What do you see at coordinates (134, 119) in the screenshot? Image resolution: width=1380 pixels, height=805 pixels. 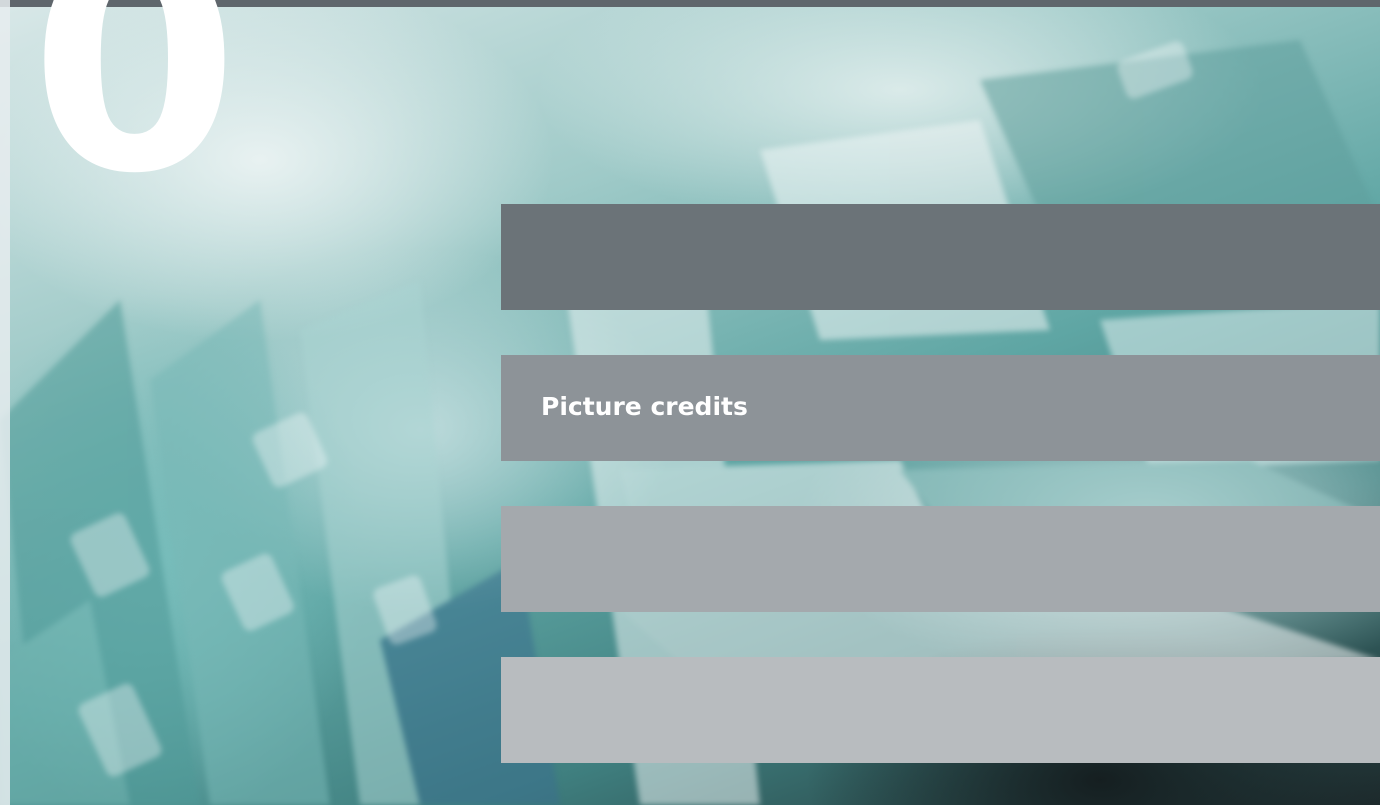 I see `chapter-number: 0` at bounding box center [134, 119].